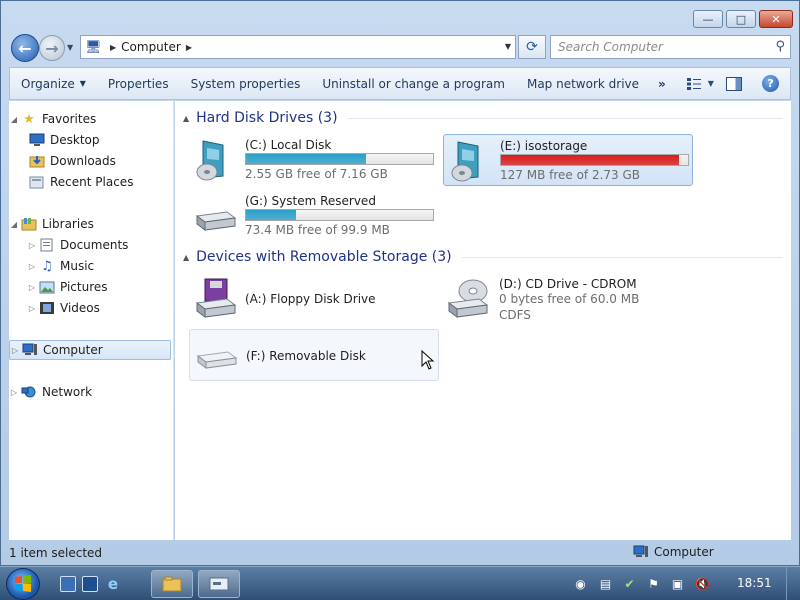 Image resolution: width=800 pixels, height=600 pixels. What do you see at coordinates (310, 299) in the screenshot?
I see `drive-name: (A:) Floppy Disk Drive` at bounding box center [310, 299].